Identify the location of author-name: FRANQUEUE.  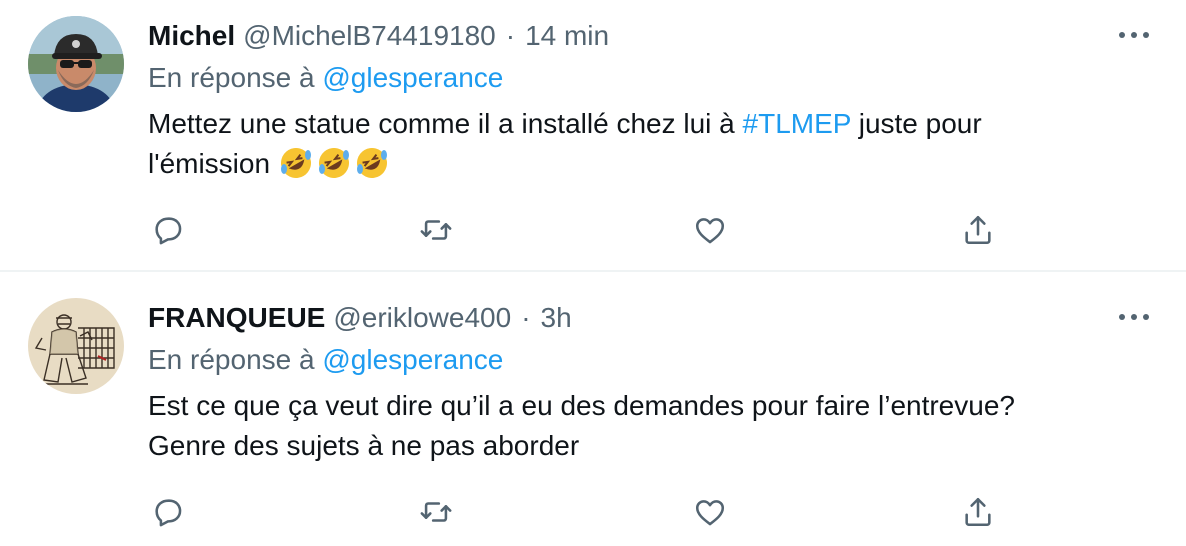
(236, 318).